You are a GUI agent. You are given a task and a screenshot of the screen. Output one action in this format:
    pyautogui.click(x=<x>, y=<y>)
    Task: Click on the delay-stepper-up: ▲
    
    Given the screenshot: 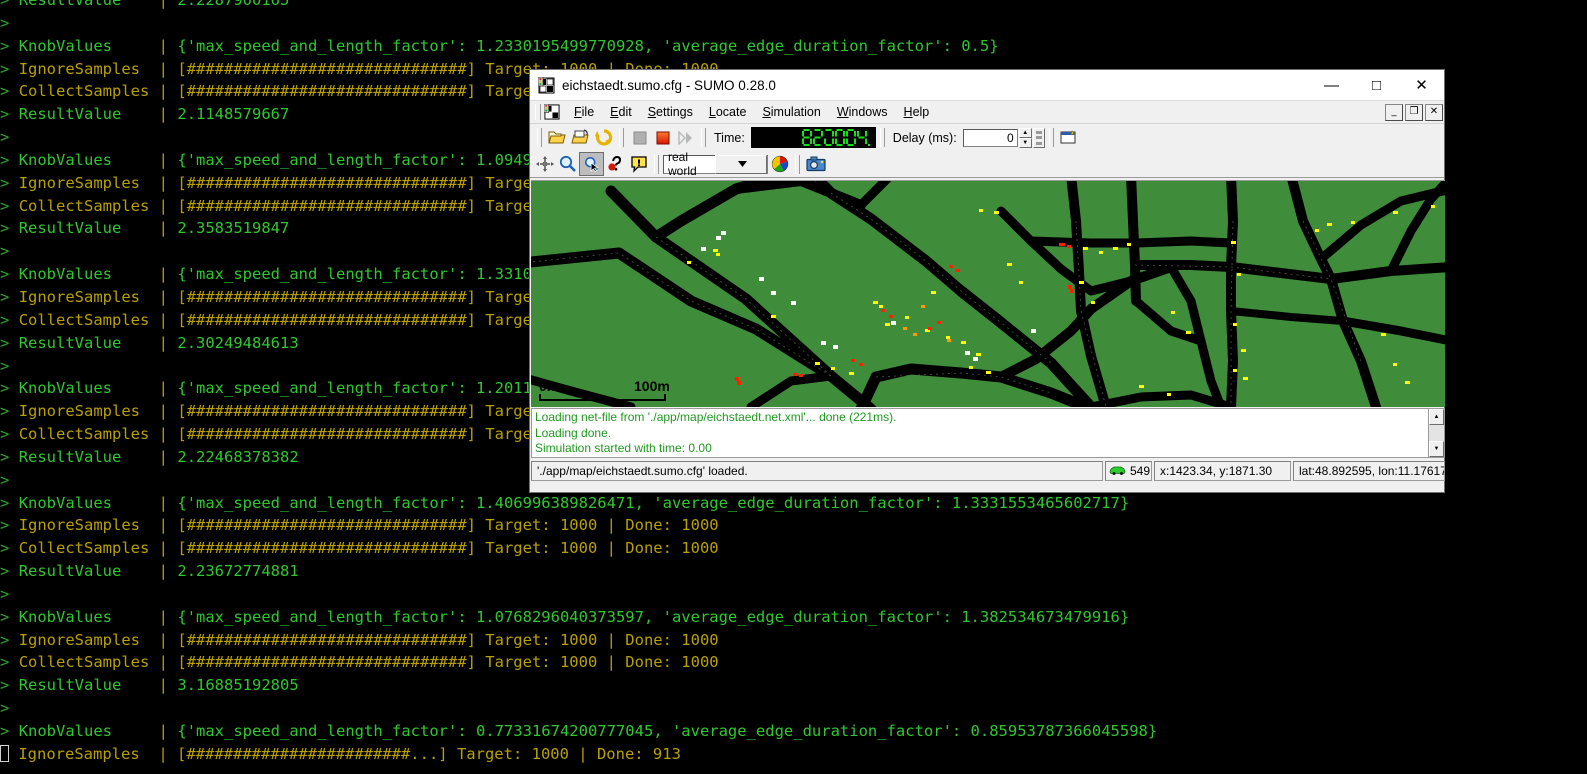 What is the action you would take?
    pyautogui.click(x=1025, y=132)
    